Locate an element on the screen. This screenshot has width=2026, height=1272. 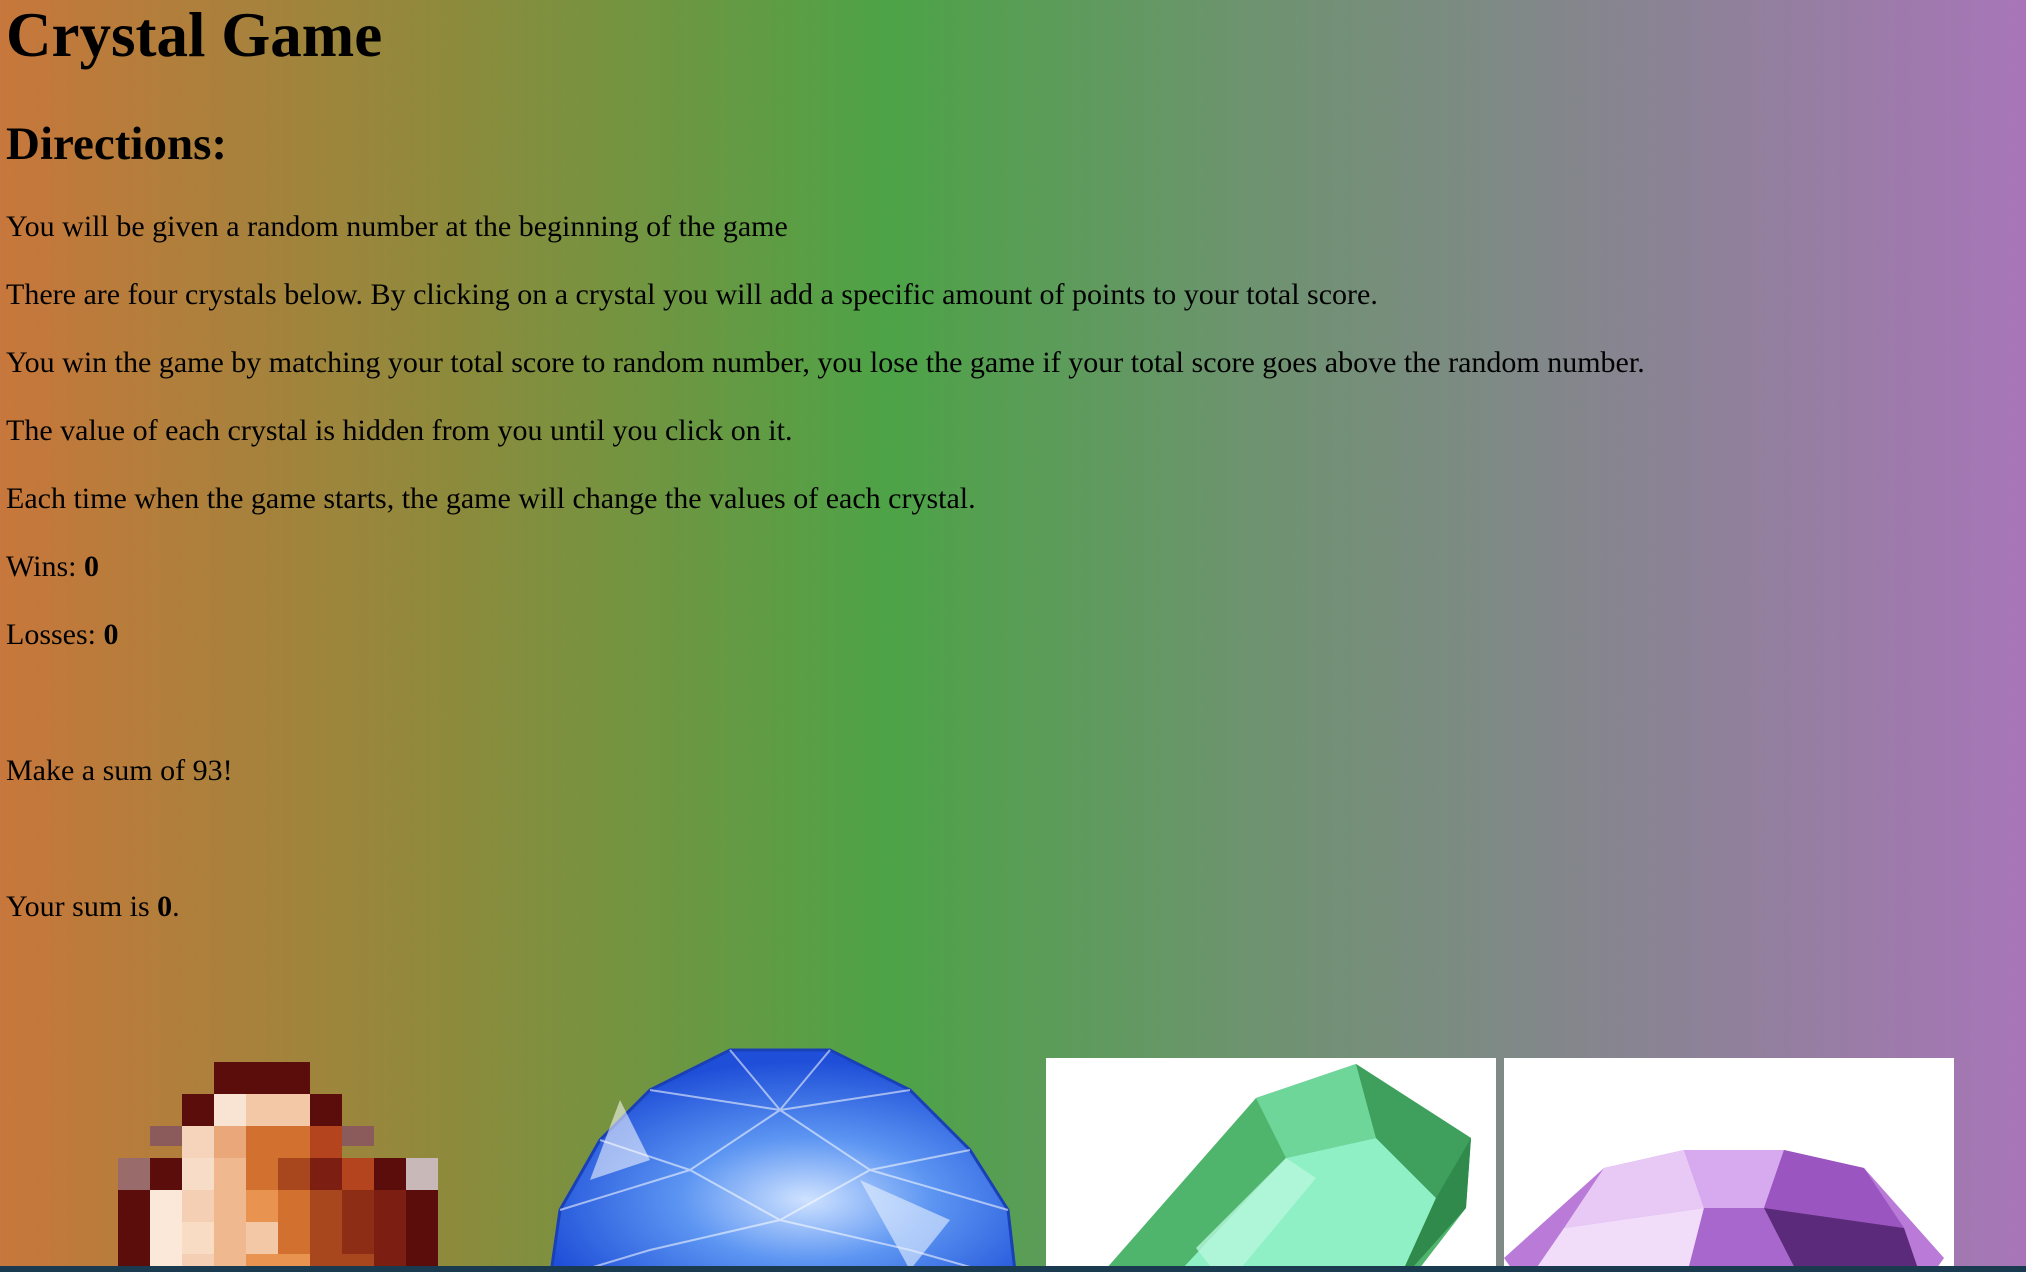
losses-label: Losses: is located at coordinates (55, 634).